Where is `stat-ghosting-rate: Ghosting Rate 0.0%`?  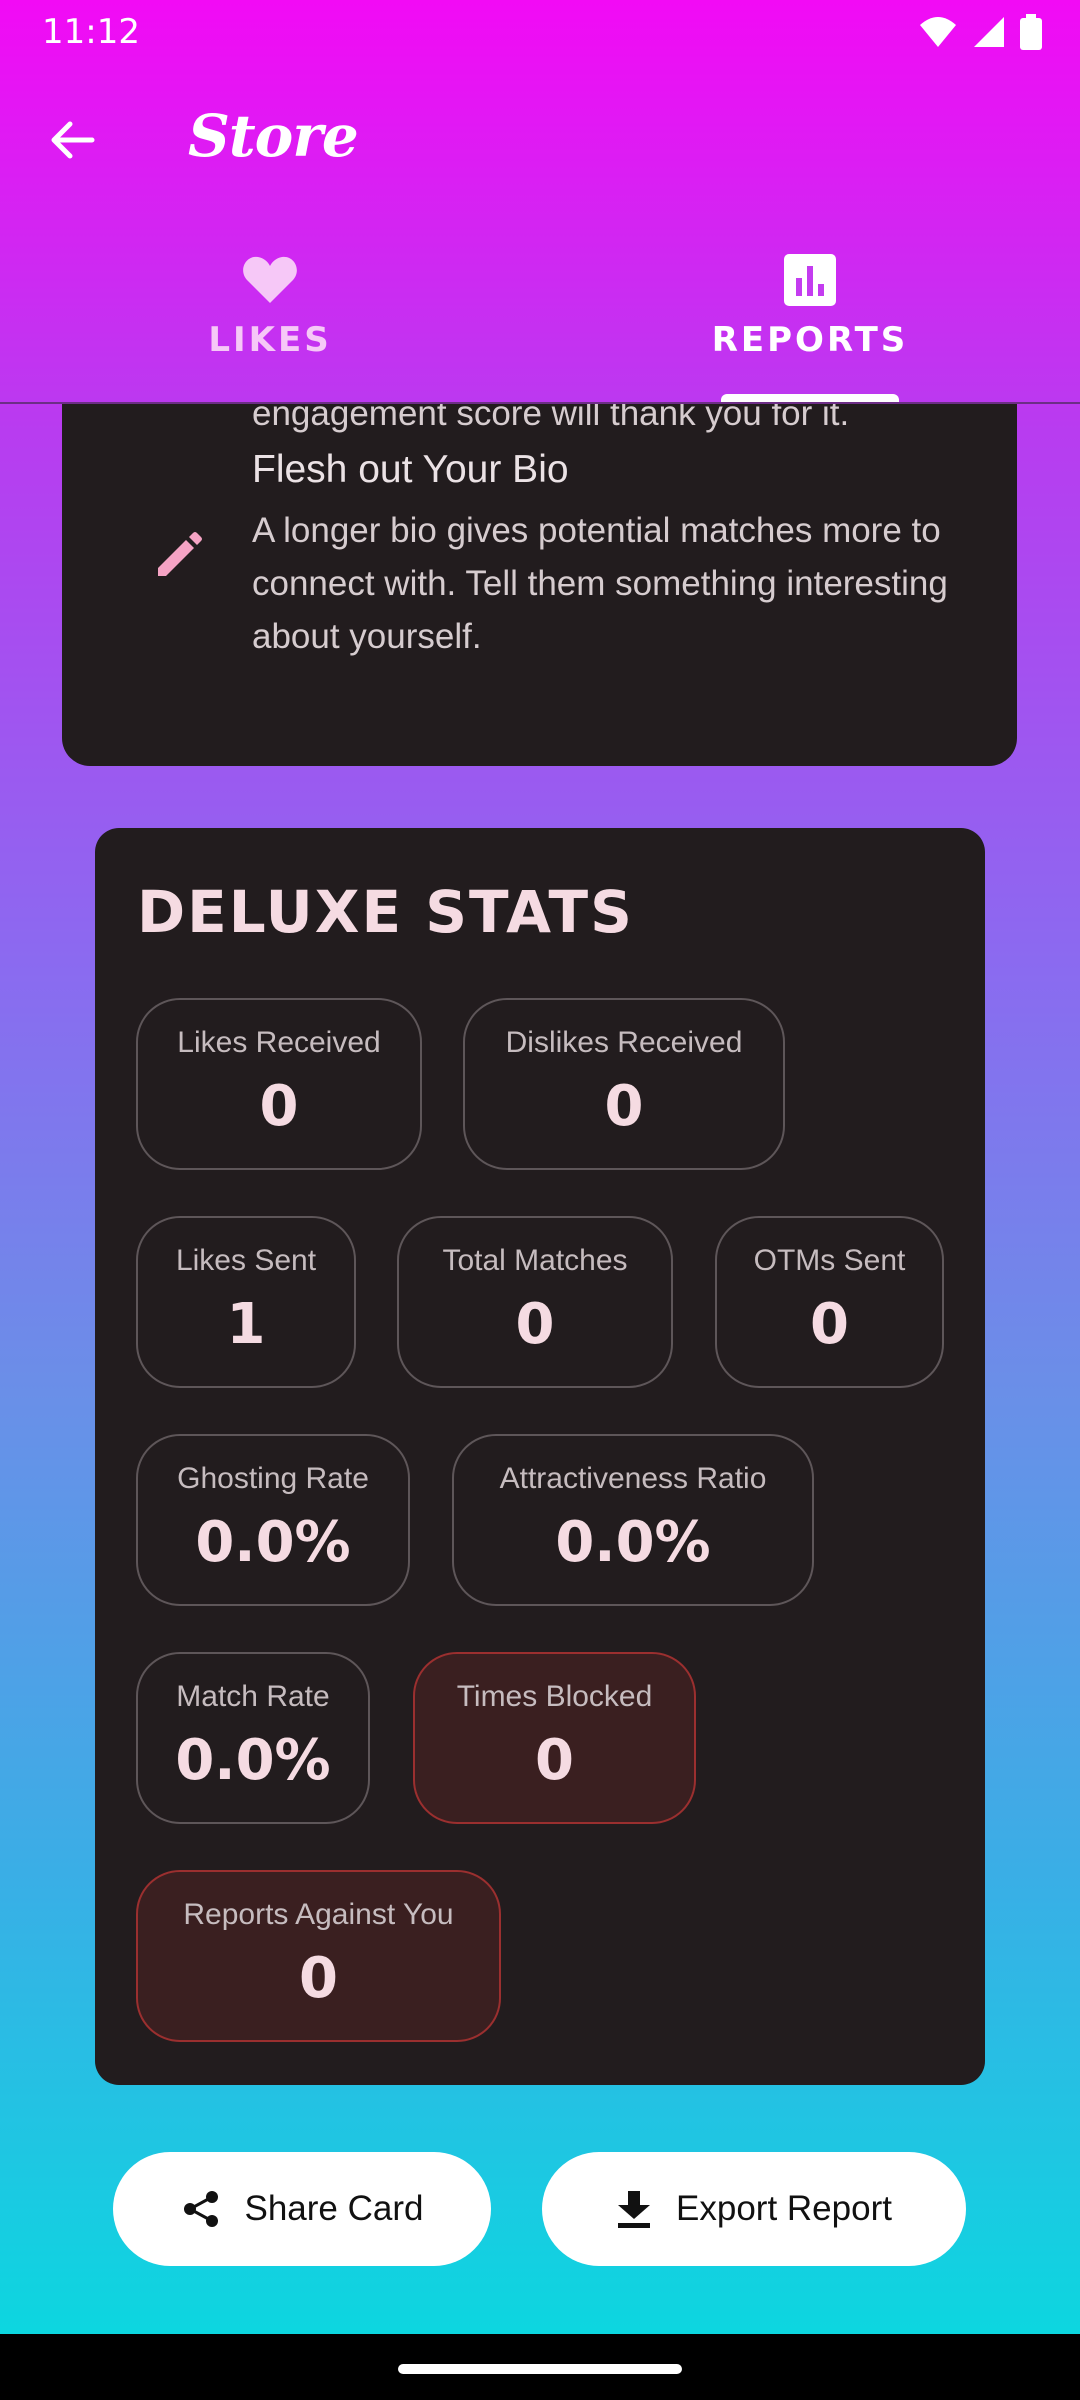 stat-ghosting-rate: Ghosting Rate 0.0% is located at coordinates (273, 1520).